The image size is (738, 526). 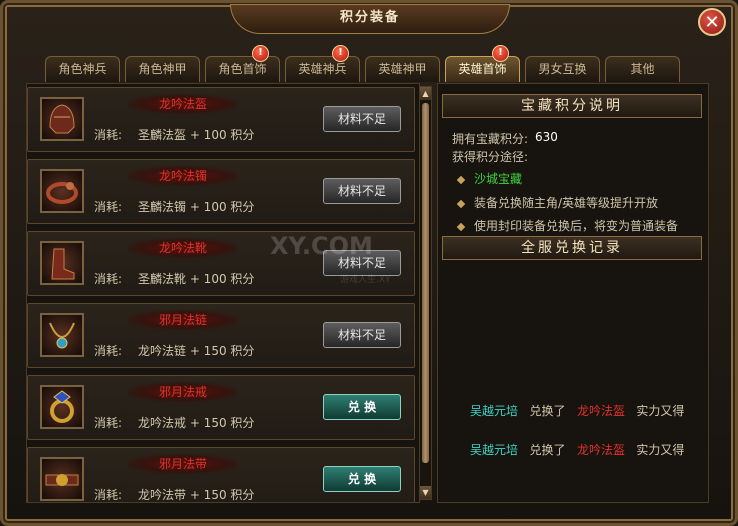 I want to click on points-label: 拥有宝藏积分:, so click(x=490, y=139).